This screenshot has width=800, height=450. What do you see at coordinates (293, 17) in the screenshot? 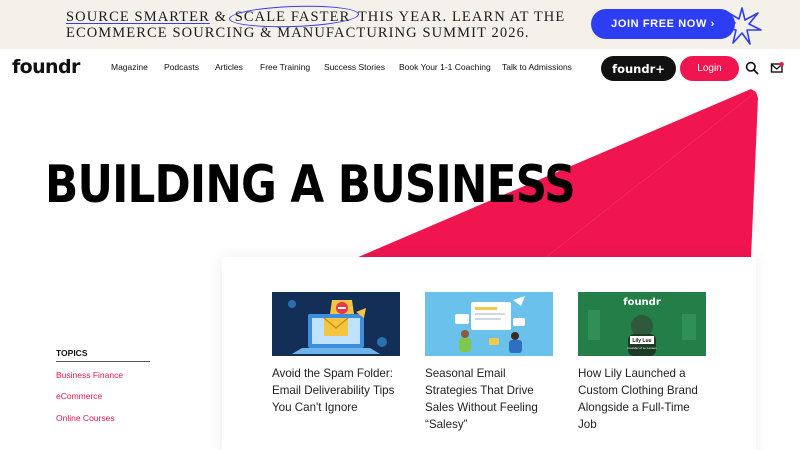
I see `promo-circled-text: SCALE FASTER` at bounding box center [293, 17].